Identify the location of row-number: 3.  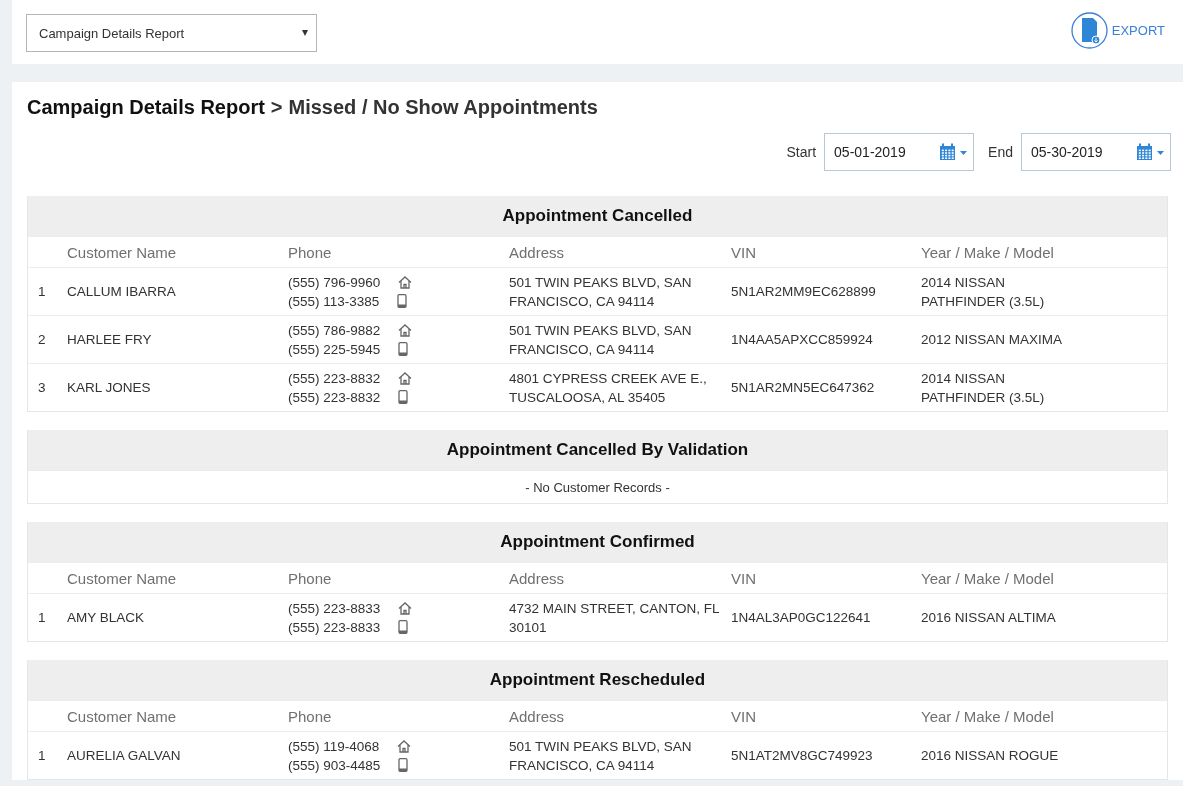
(42, 388).